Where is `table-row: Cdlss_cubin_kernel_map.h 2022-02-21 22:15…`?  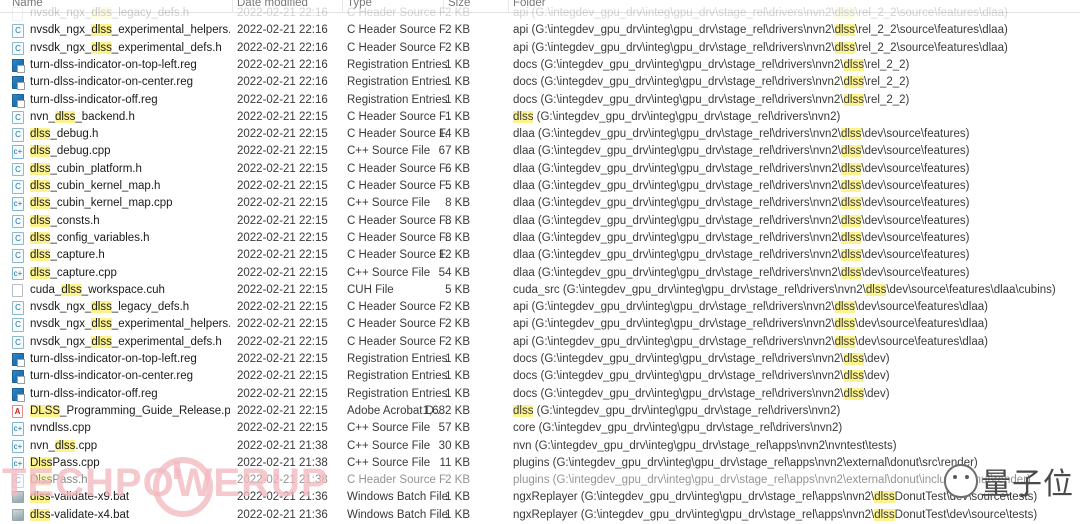 table-row: Cdlss_cubin_kernel_map.h 2022-02-21 22:15… is located at coordinates (540, 186).